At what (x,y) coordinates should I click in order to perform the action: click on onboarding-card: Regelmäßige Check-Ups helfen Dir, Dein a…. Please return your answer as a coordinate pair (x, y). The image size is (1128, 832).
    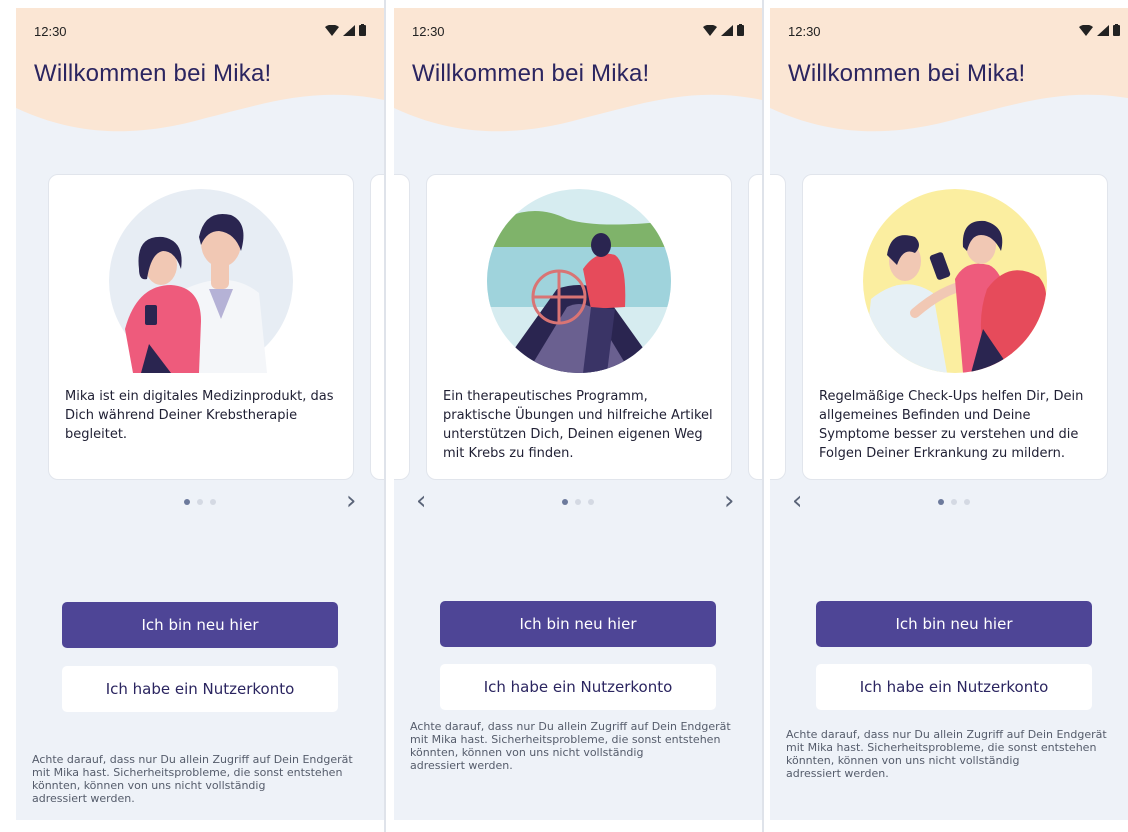
    Looking at the image, I should click on (955, 327).